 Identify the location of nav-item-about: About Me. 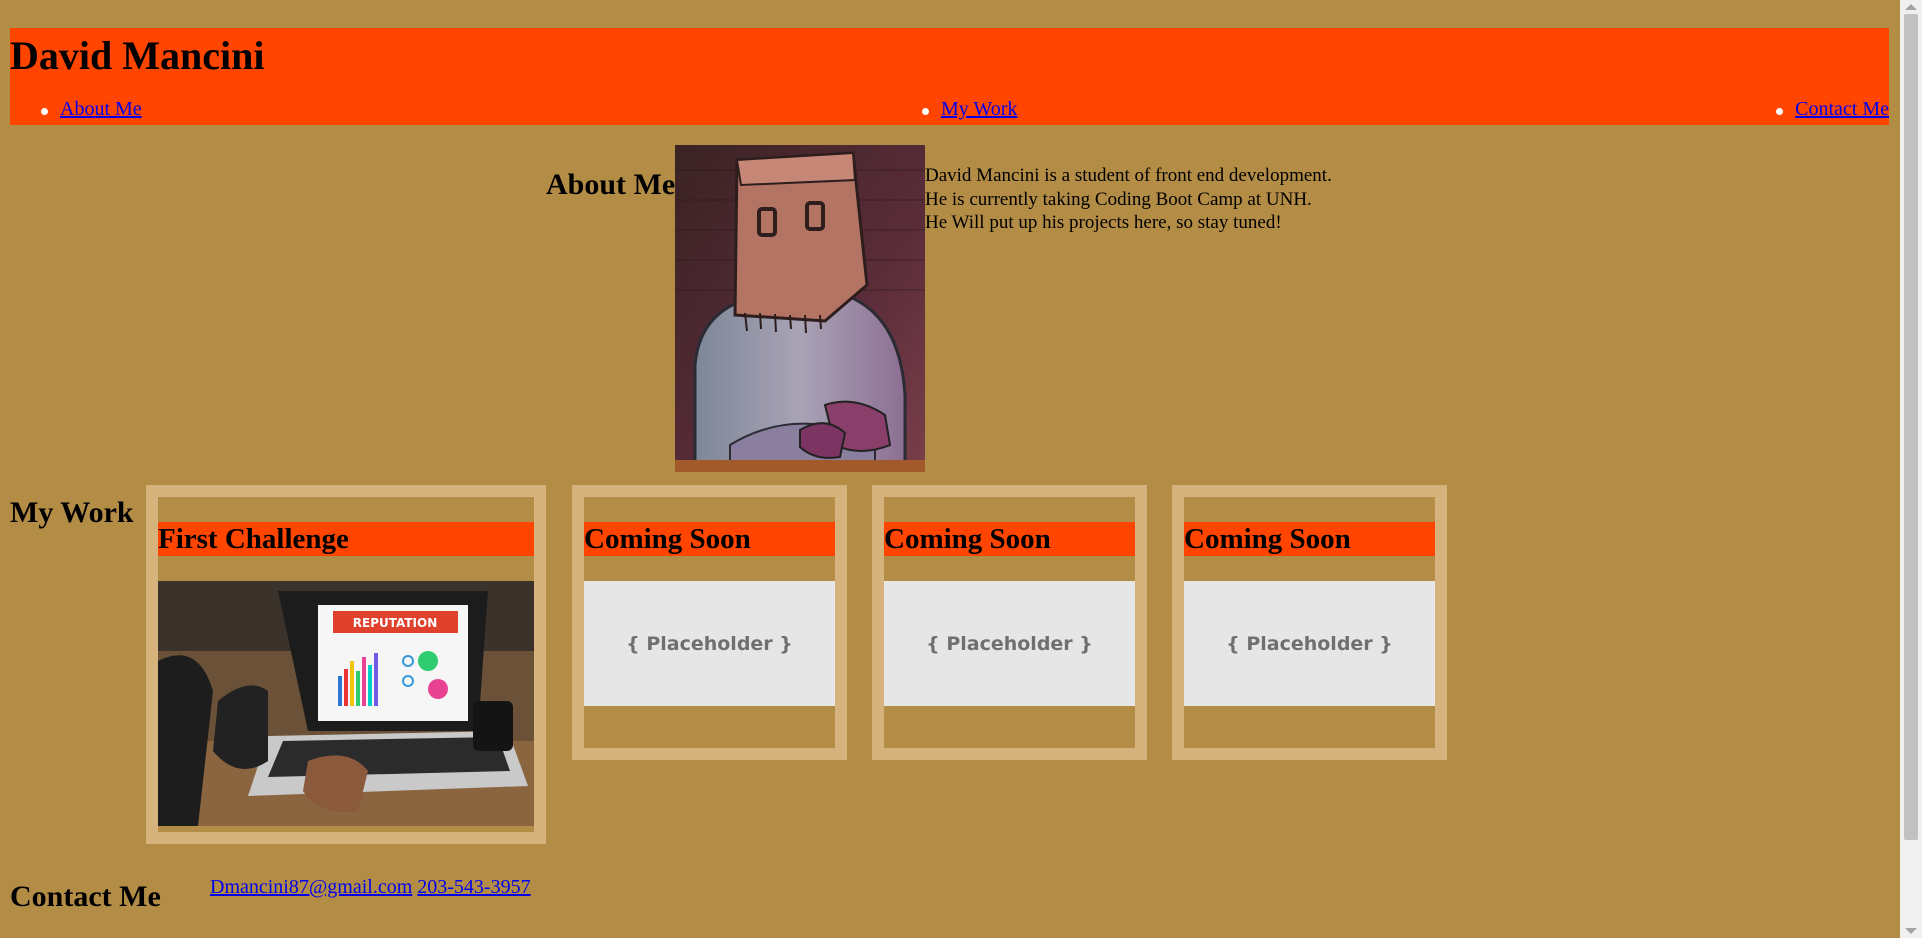
(91, 109).